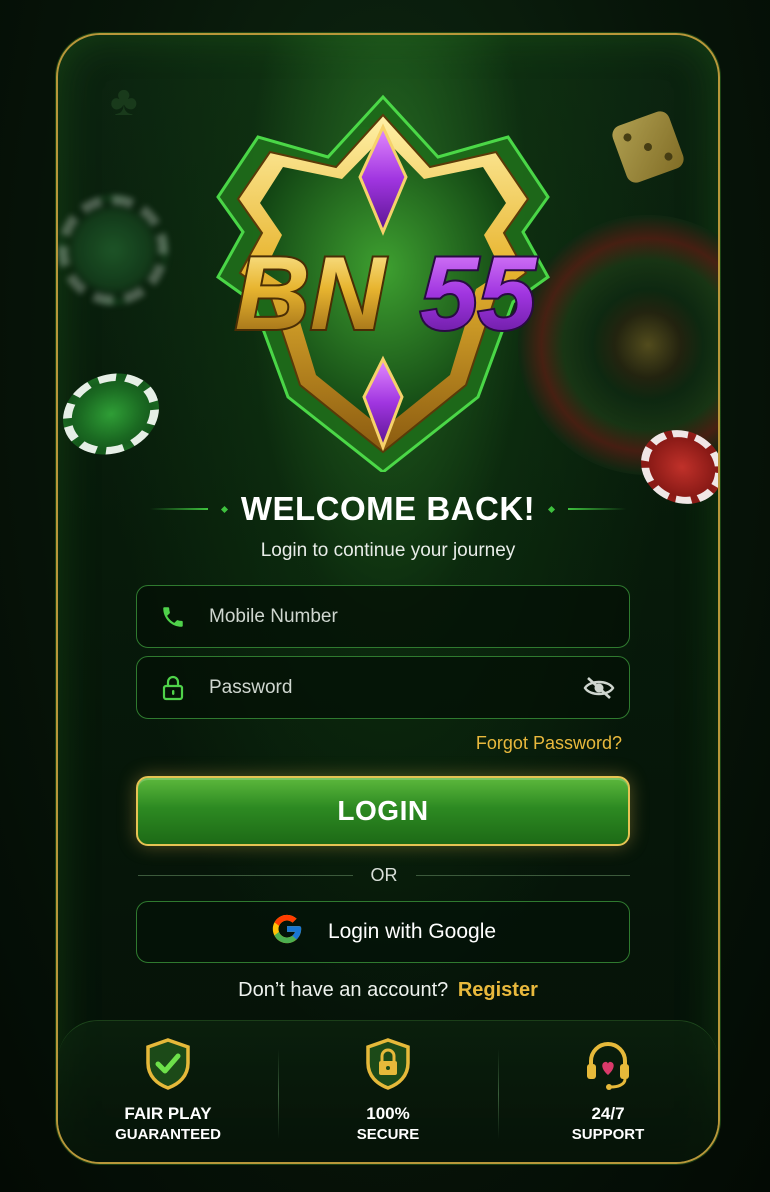  What do you see at coordinates (383, 811) in the screenshot?
I see `login-button: LOGIN` at bounding box center [383, 811].